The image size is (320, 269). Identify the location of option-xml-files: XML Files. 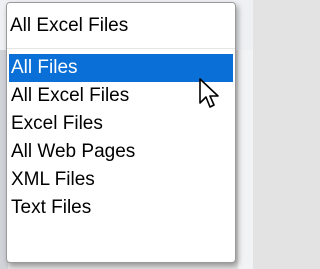
(121, 180).